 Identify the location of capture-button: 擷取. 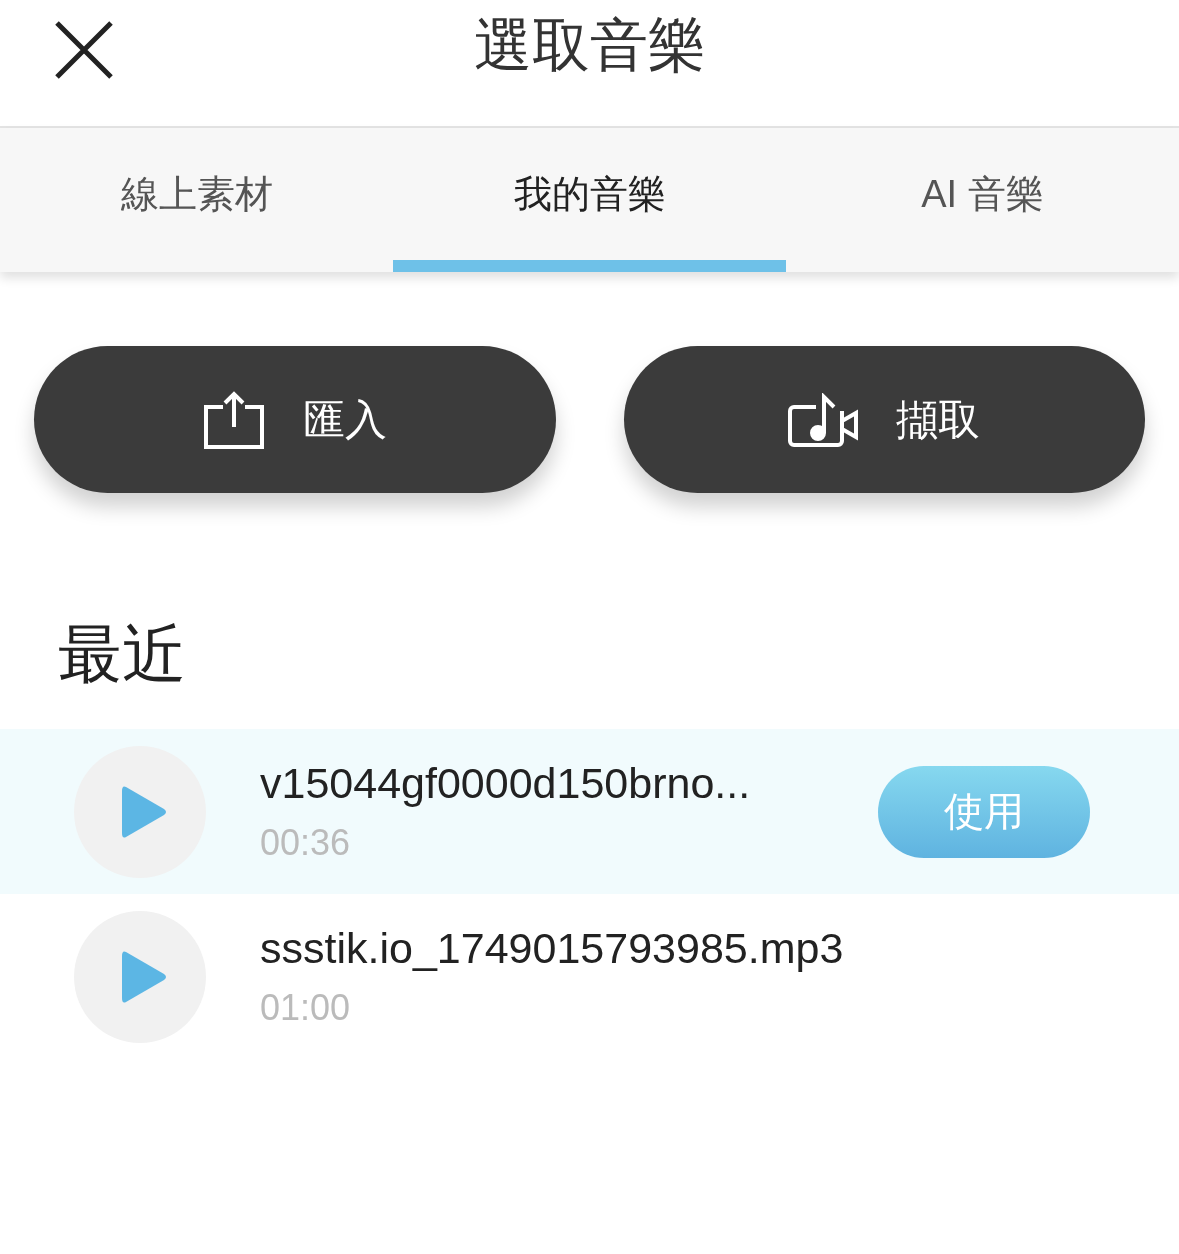
(884, 419).